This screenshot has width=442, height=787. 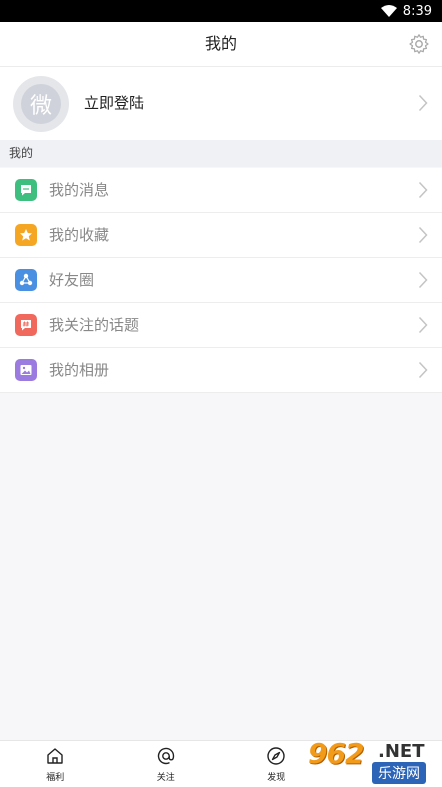 I want to click on menu-item-messages: 我的消息, so click(x=221, y=190).